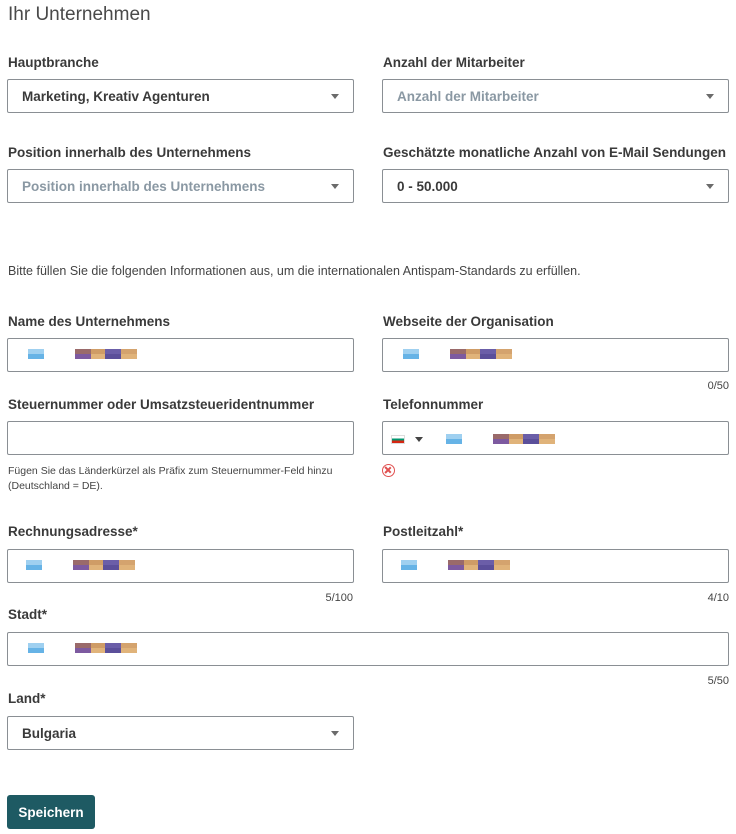  Describe the element at coordinates (433, 404) in the screenshot. I see `phone-label: Telefonnummer` at that location.